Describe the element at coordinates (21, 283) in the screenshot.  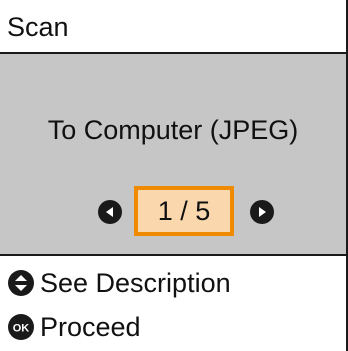
I see `up-down-arrows-icon` at that location.